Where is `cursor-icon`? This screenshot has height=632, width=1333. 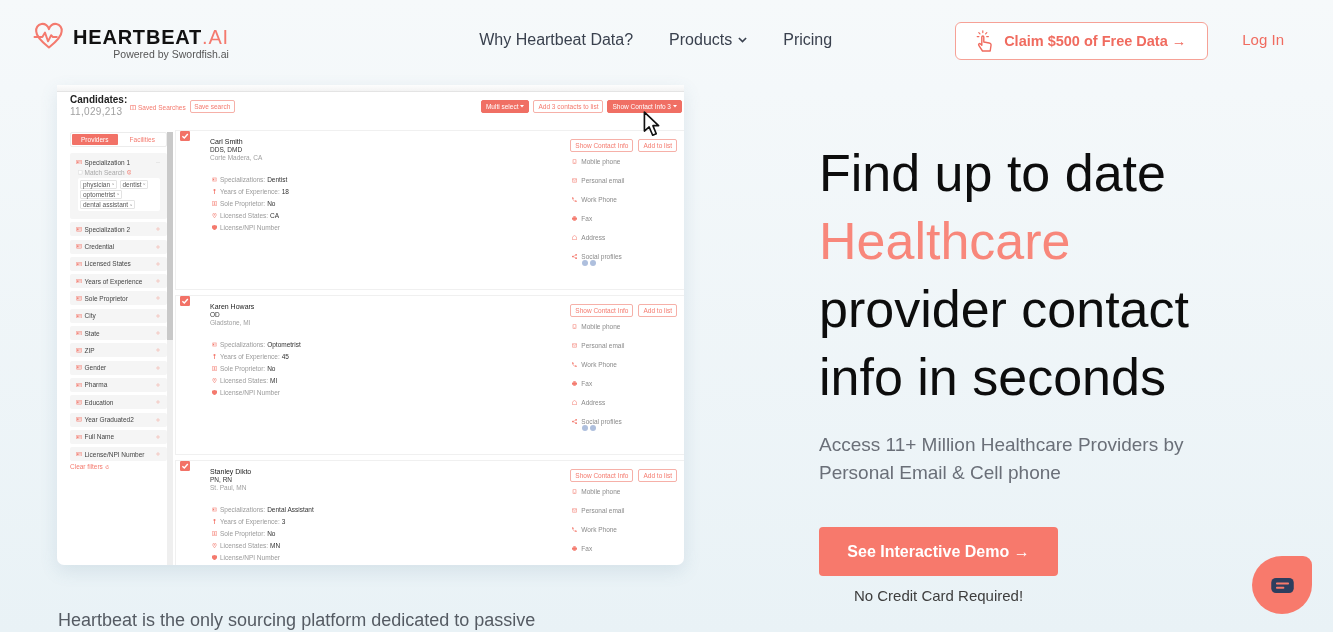
cursor-icon is located at coordinates (651, 124).